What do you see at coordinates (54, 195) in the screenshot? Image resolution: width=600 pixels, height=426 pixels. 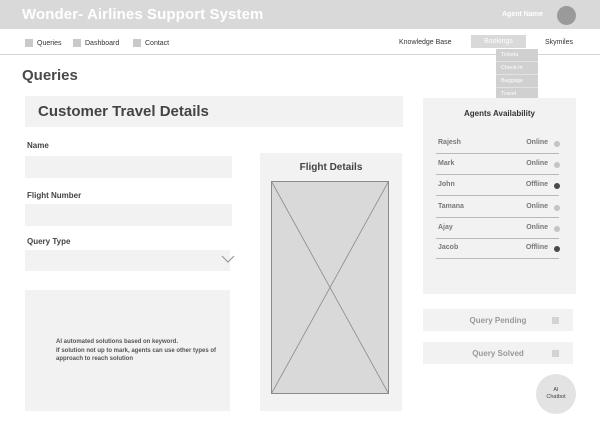 I see `flight-number-label: Flight Number` at bounding box center [54, 195].